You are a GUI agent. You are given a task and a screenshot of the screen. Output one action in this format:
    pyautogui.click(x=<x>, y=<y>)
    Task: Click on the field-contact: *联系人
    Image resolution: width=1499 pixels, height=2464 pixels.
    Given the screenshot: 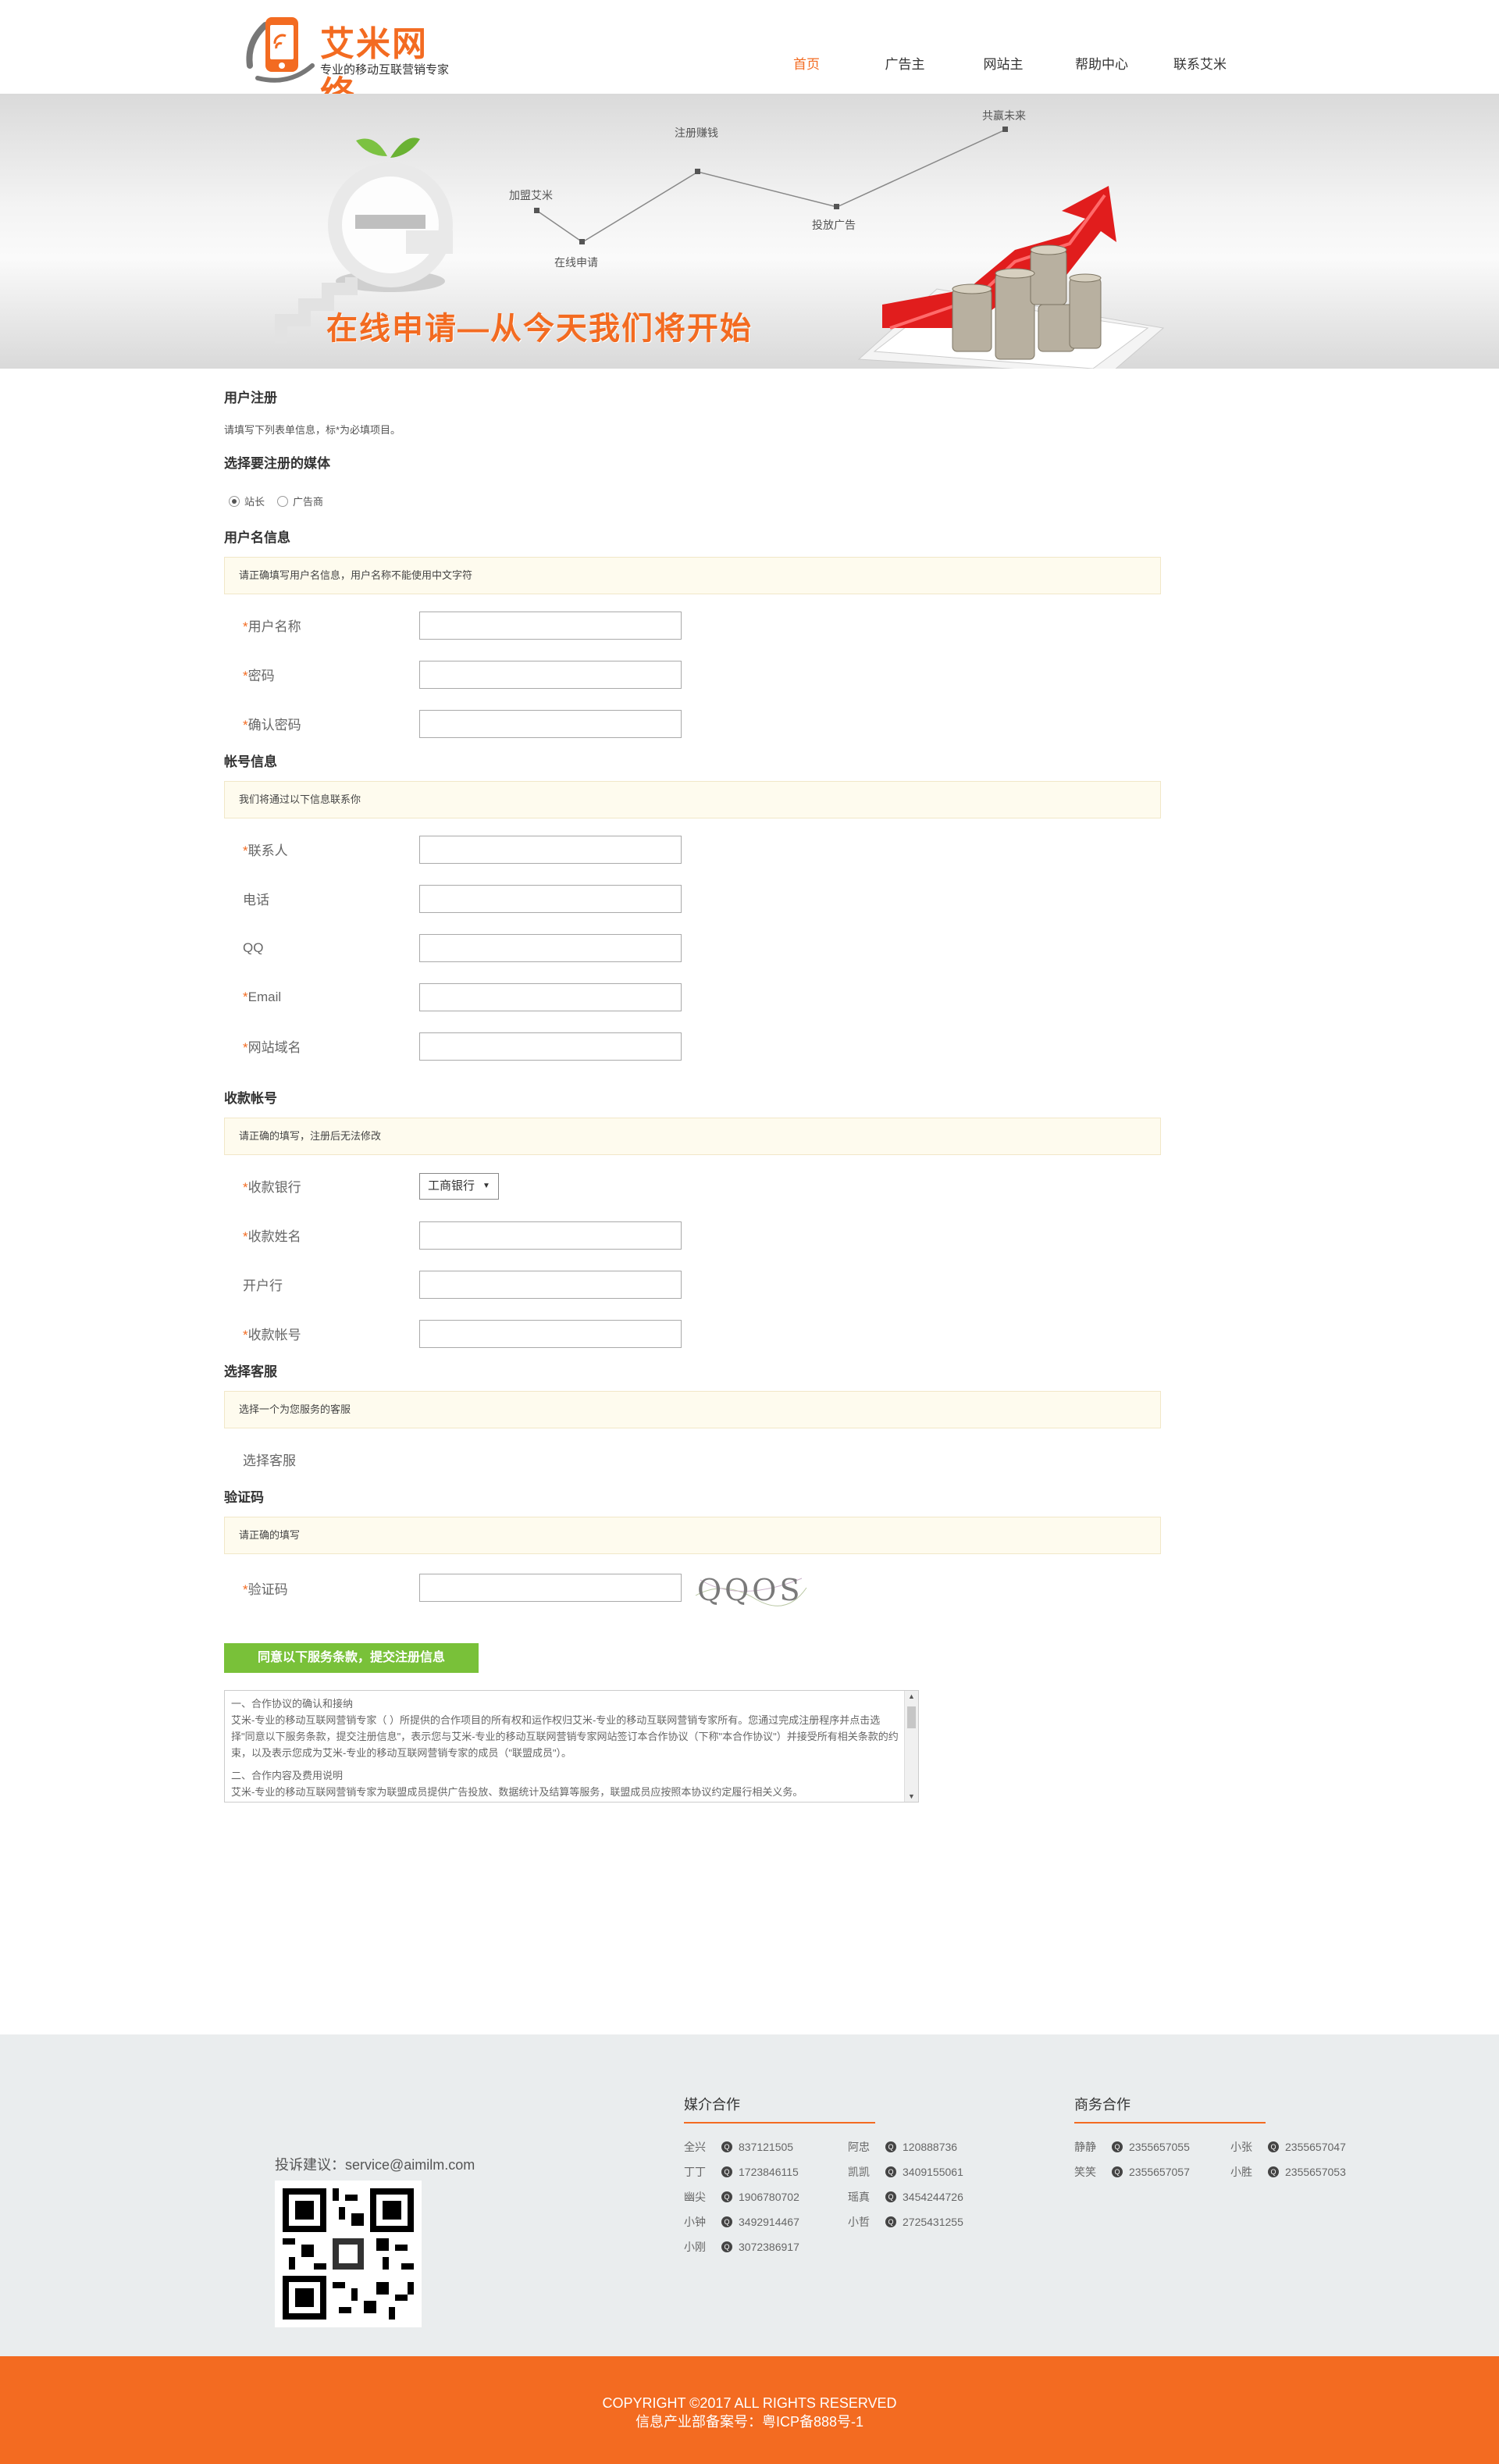 What is the action you would take?
    pyautogui.click(x=692, y=850)
    